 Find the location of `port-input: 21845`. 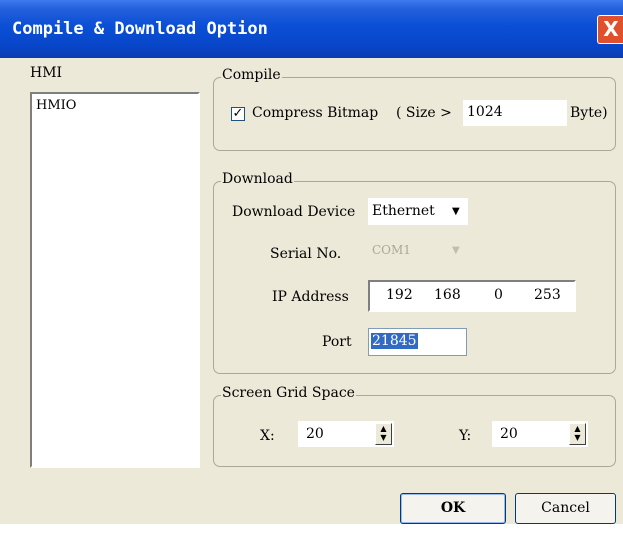

port-input: 21845 is located at coordinates (417, 342).